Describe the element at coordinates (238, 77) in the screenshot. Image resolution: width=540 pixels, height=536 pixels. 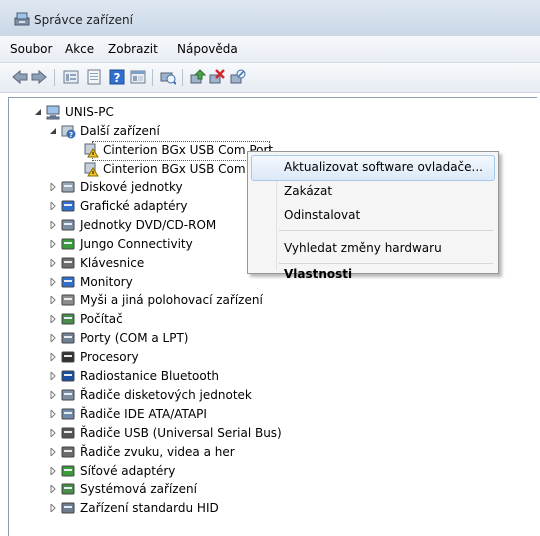
I see `disable-icon` at that location.